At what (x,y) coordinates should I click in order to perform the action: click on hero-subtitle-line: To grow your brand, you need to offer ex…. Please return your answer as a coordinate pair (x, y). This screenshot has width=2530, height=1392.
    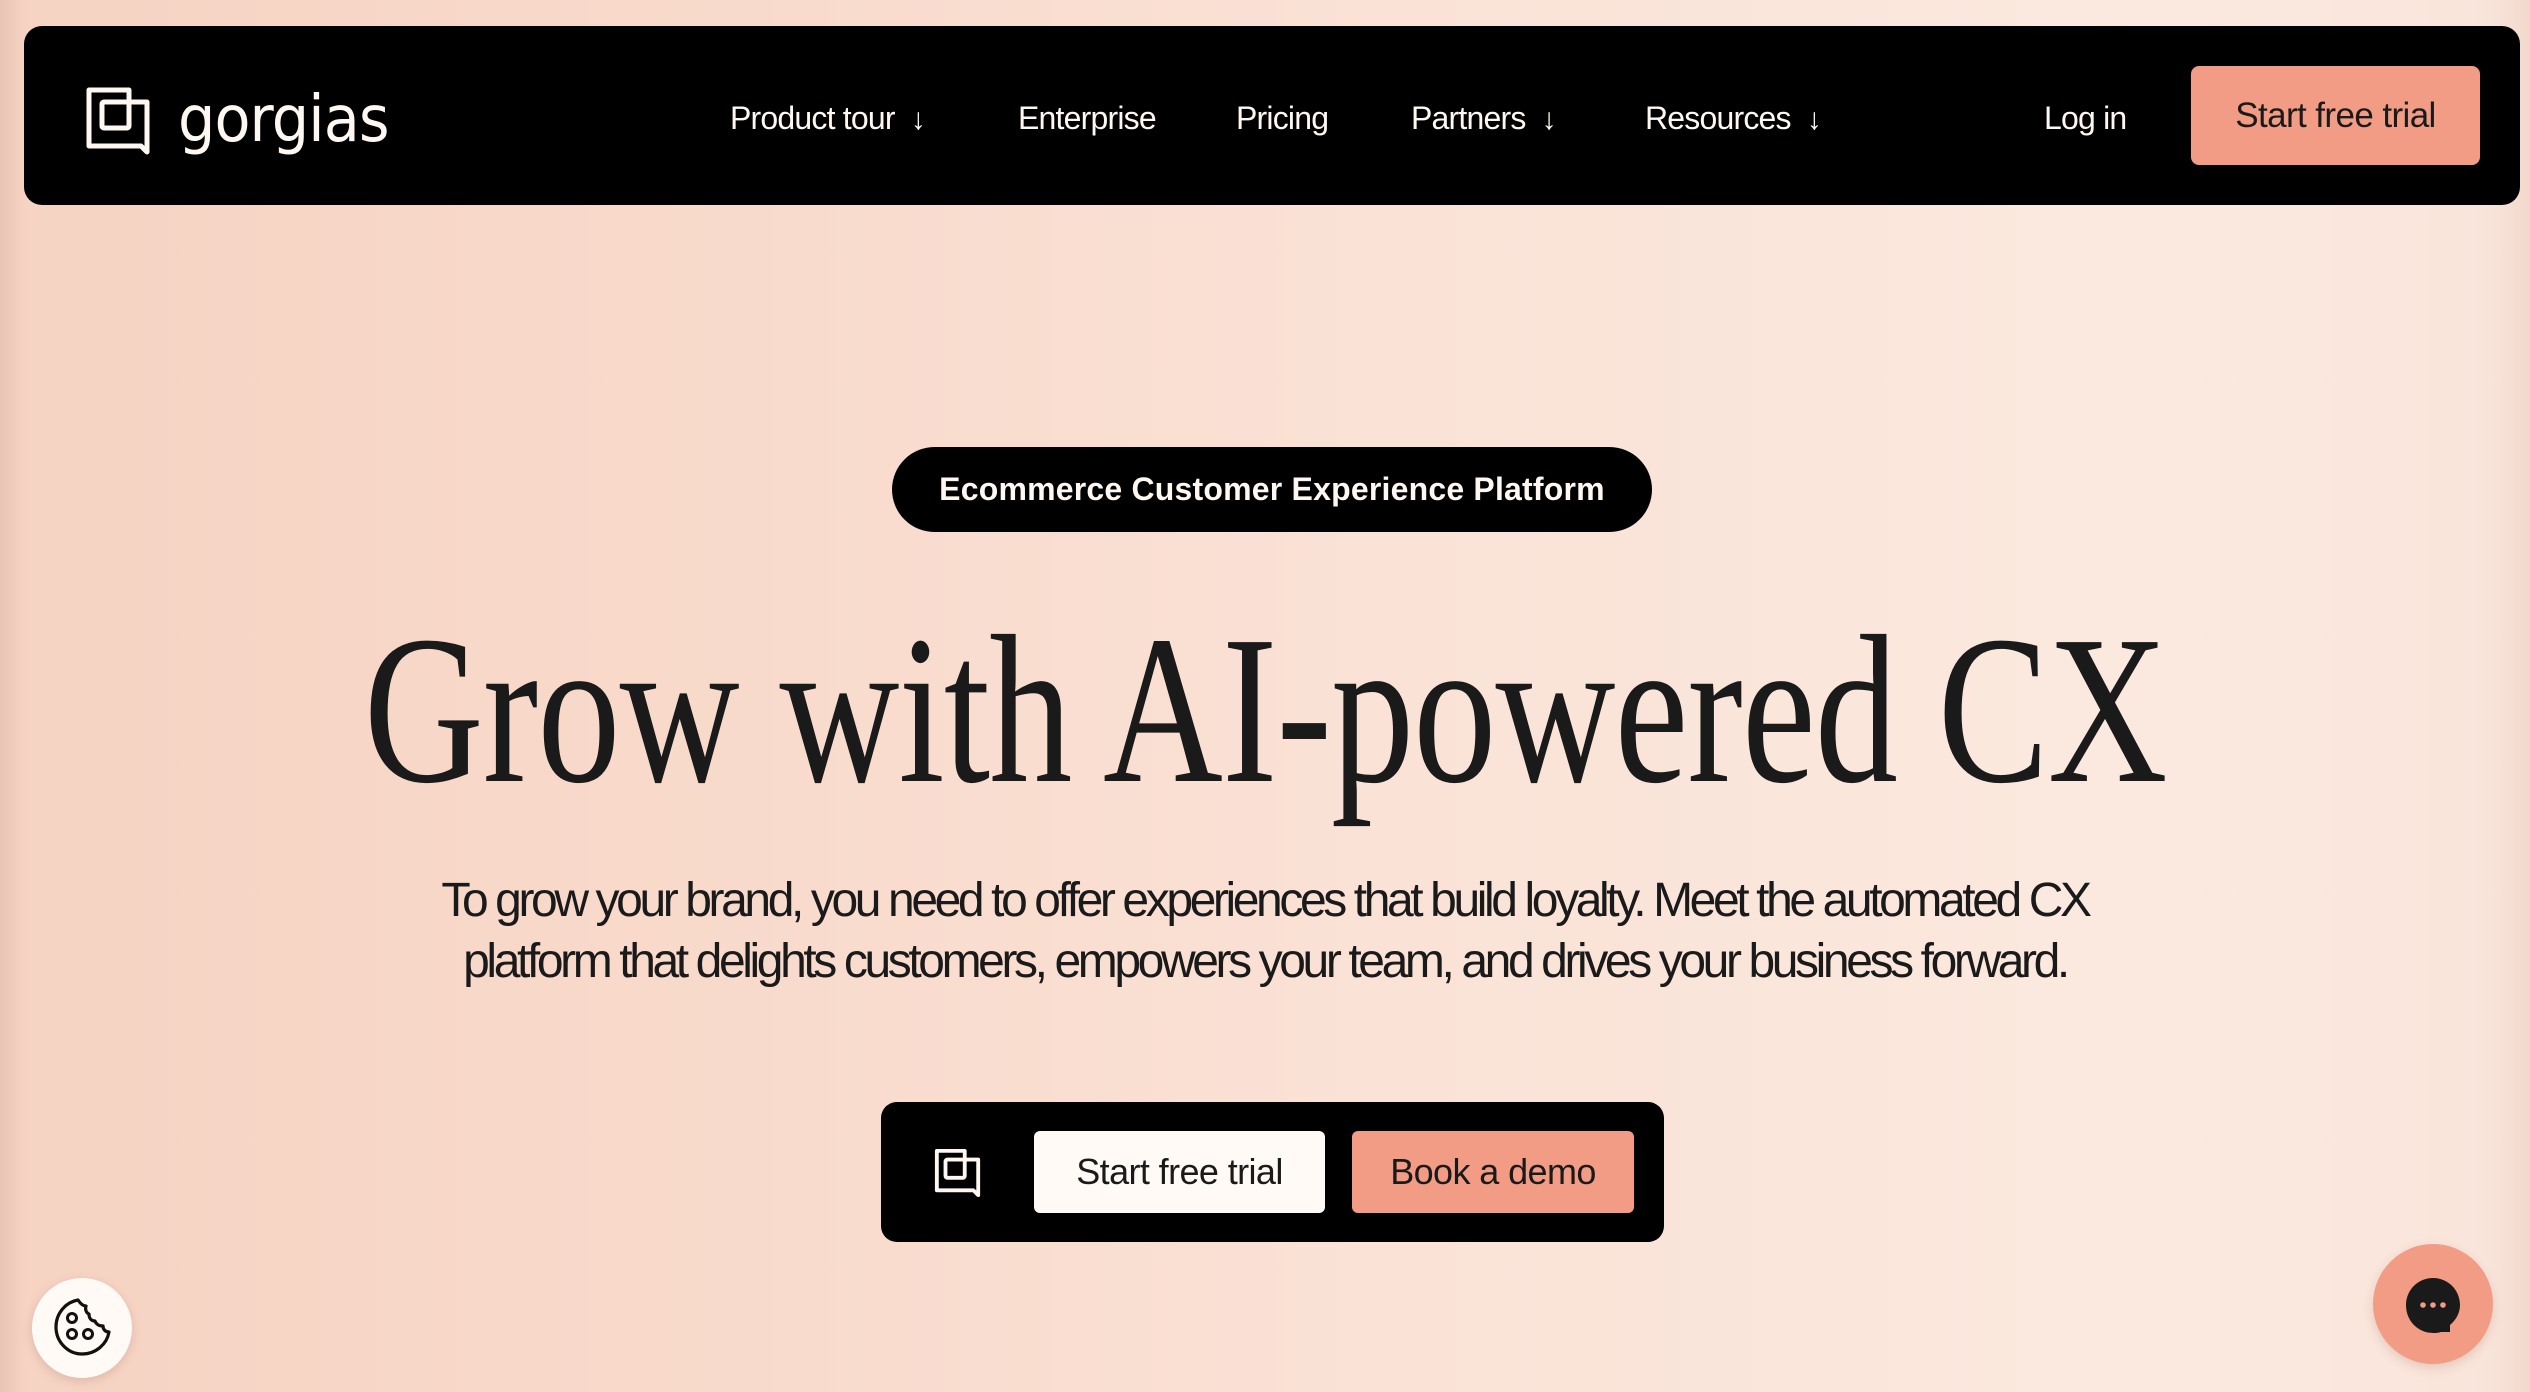
    Looking at the image, I should click on (1266, 900).